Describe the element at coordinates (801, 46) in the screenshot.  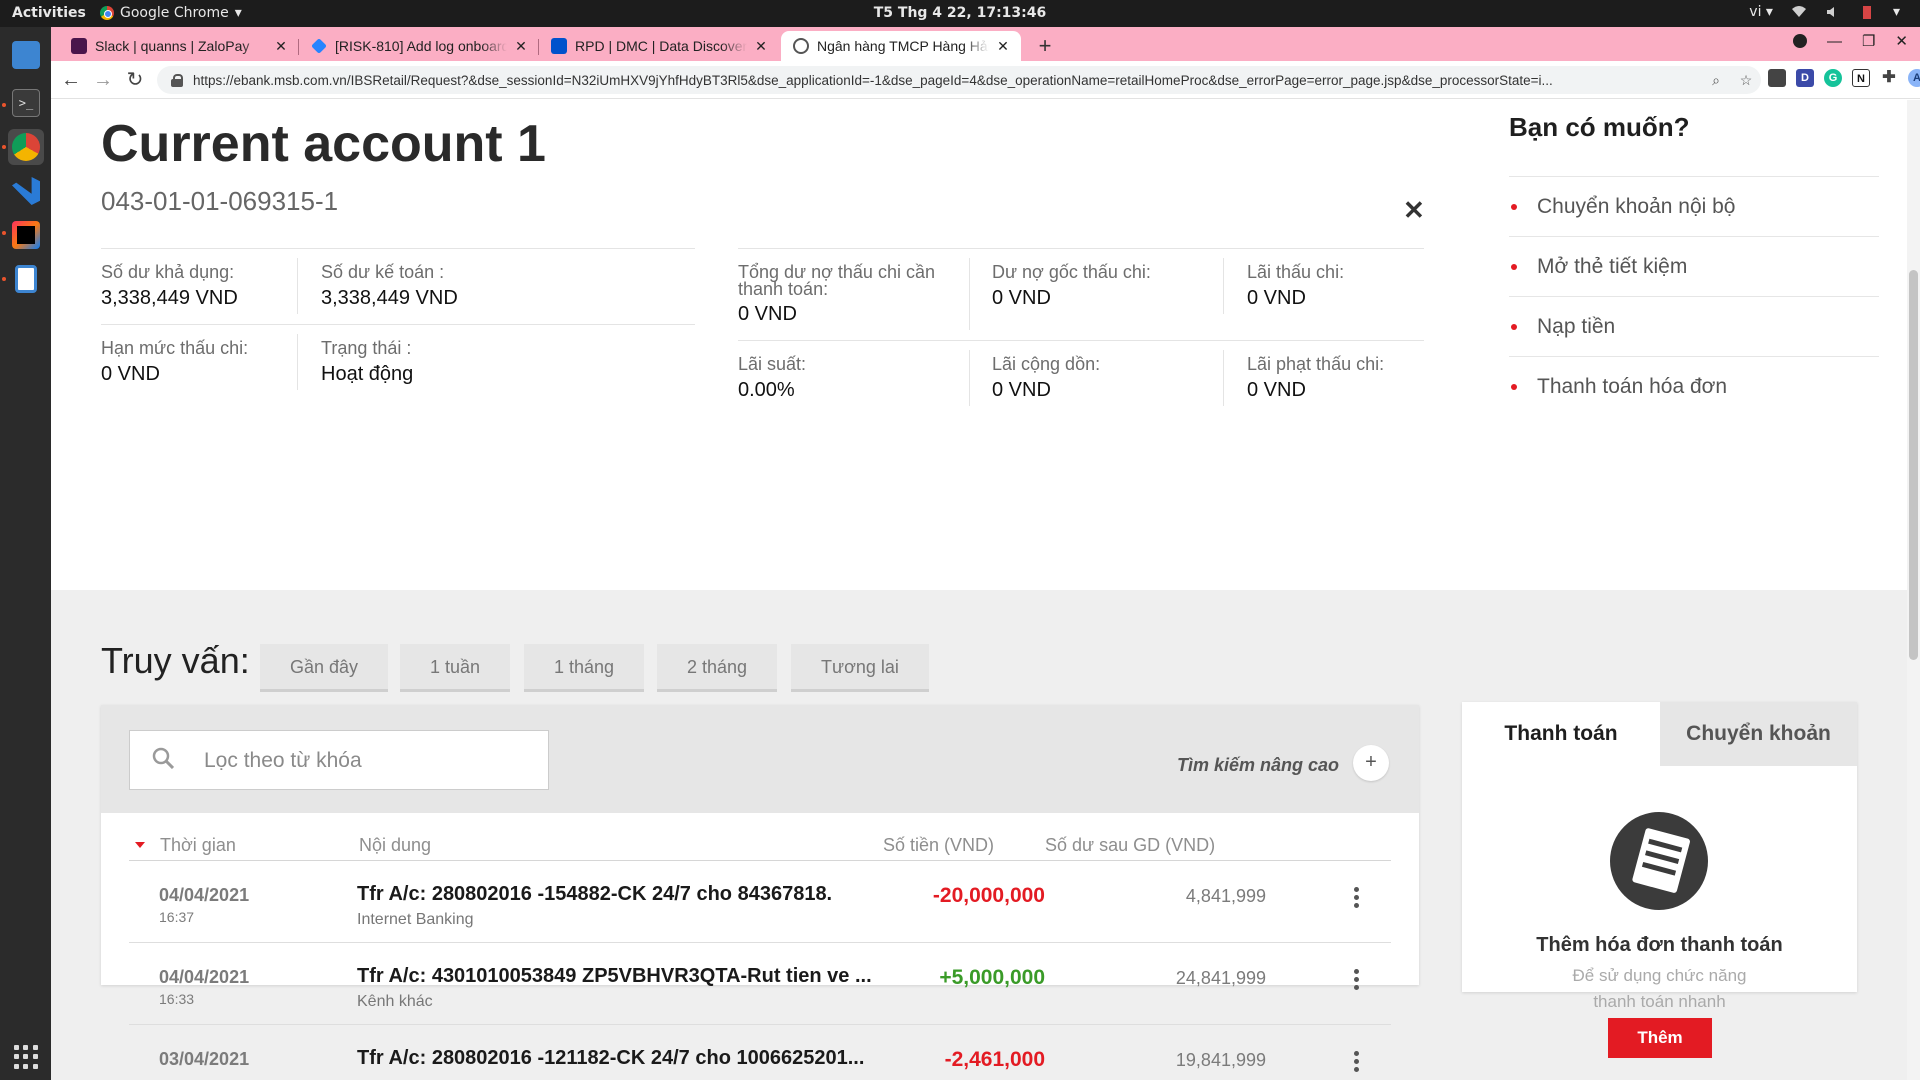
I see `globe-icon` at that location.